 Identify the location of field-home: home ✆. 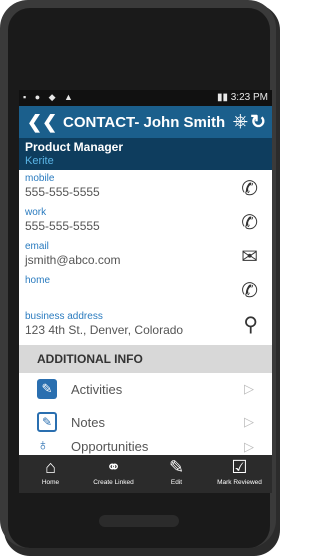
(145, 289).